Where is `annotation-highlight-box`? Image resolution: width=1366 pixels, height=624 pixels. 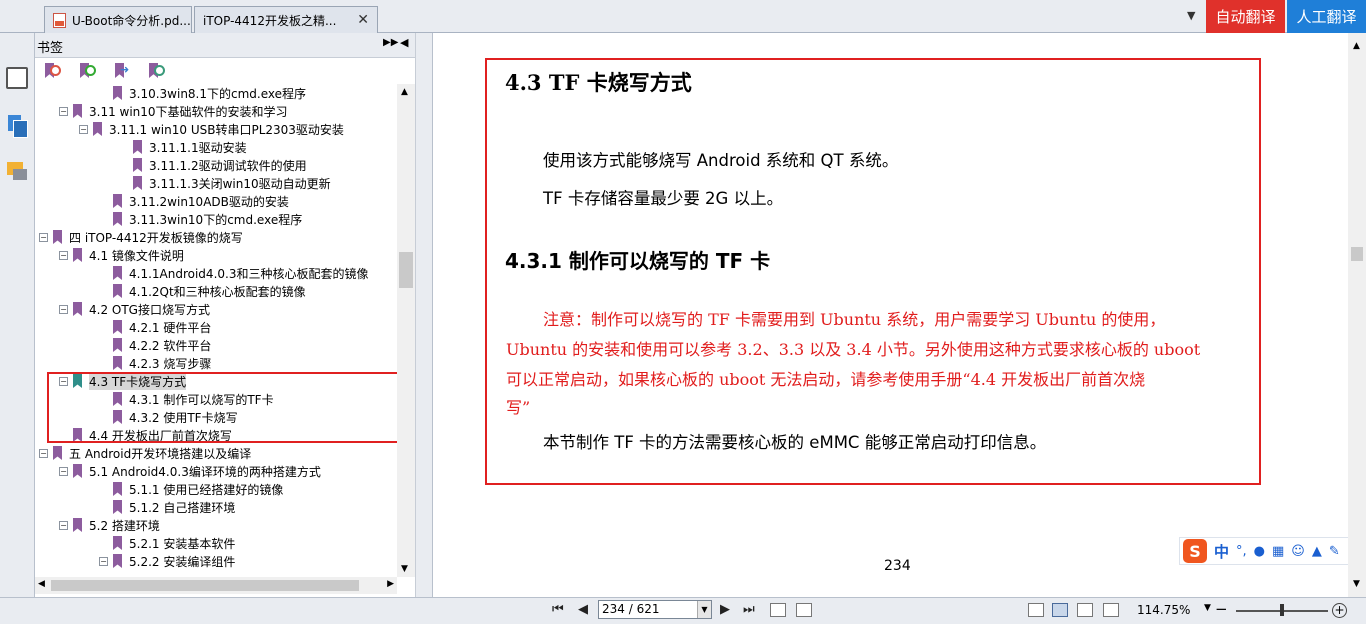
annotation-highlight-box is located at coordinates (226, 407).